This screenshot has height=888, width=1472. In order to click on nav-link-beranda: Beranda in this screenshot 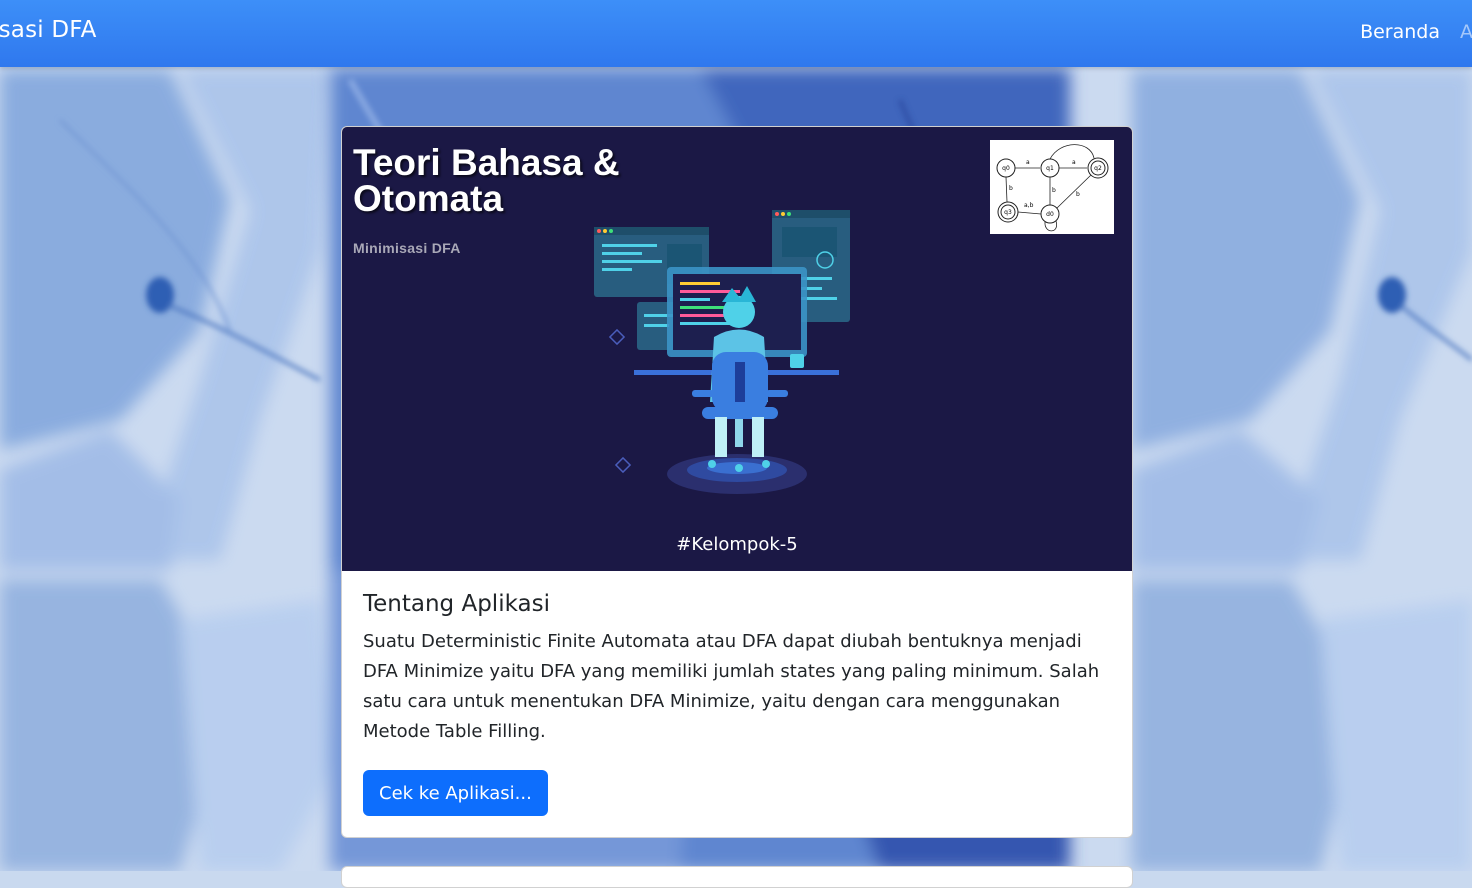, I will do `click(1400, 32)`.